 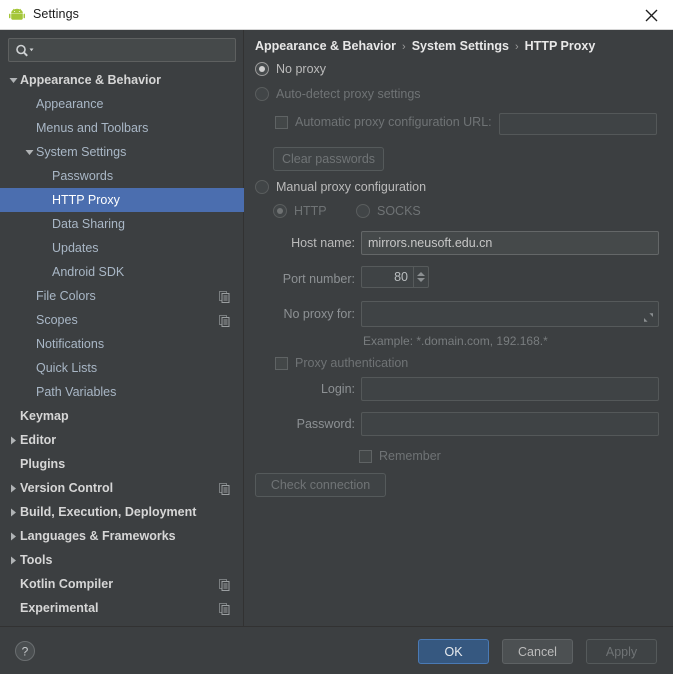 I want to click on password-label: Password:, so click(x=325, y=424).